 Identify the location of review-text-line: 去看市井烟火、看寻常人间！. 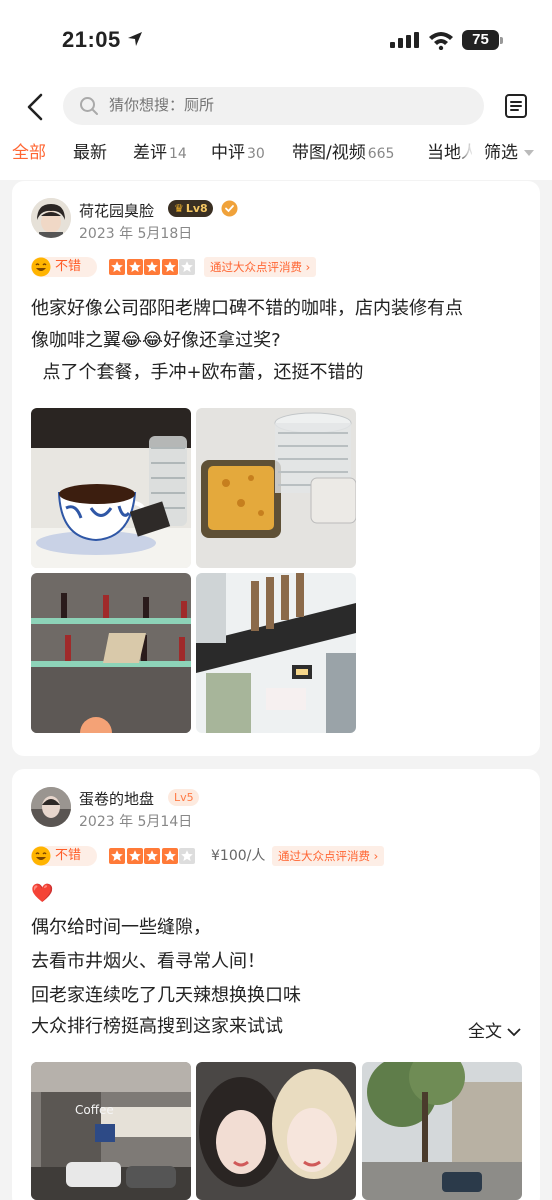
(148, 961).